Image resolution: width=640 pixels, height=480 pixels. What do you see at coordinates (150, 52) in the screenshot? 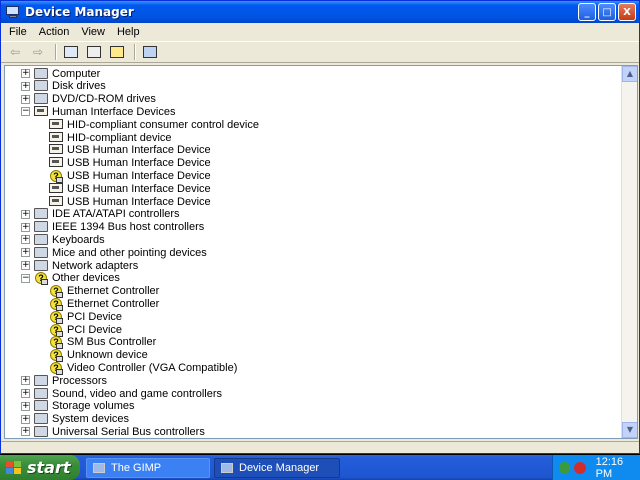
I see `scan-hardware-icon` at bounding box center [150, 52].